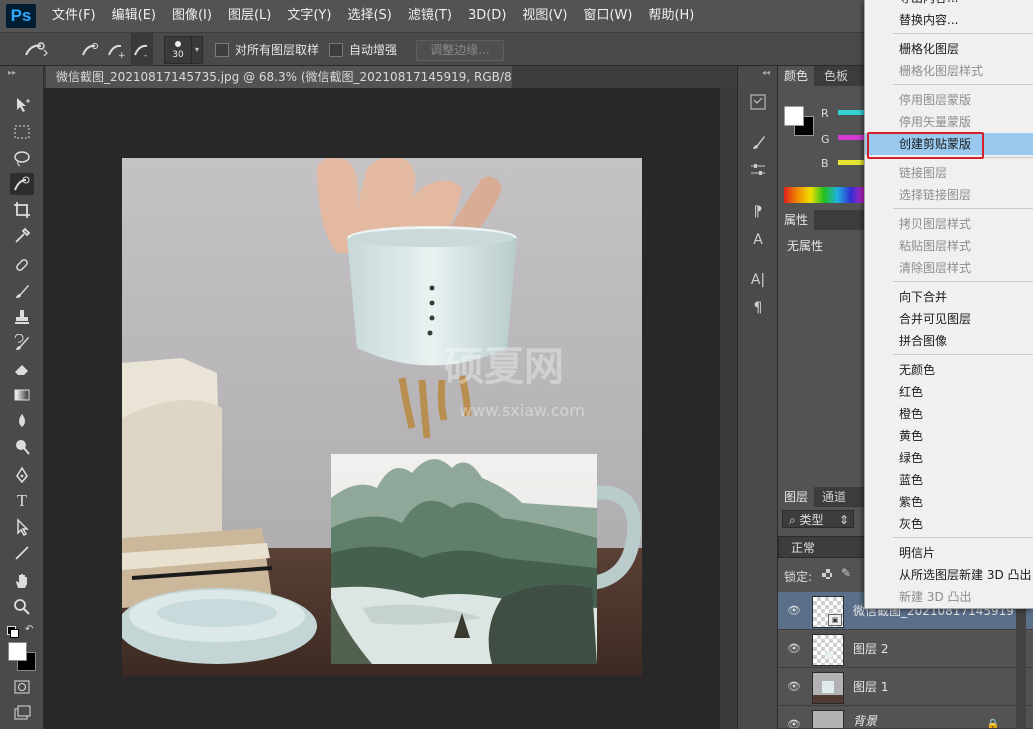 The height and width of the screenshot is (729, 1033). What do you see at coordinates (949, 268) in the screenshot?
I see `menu-item-clear-layer-style: 清除图层样式` at bounding box center [949, 268].